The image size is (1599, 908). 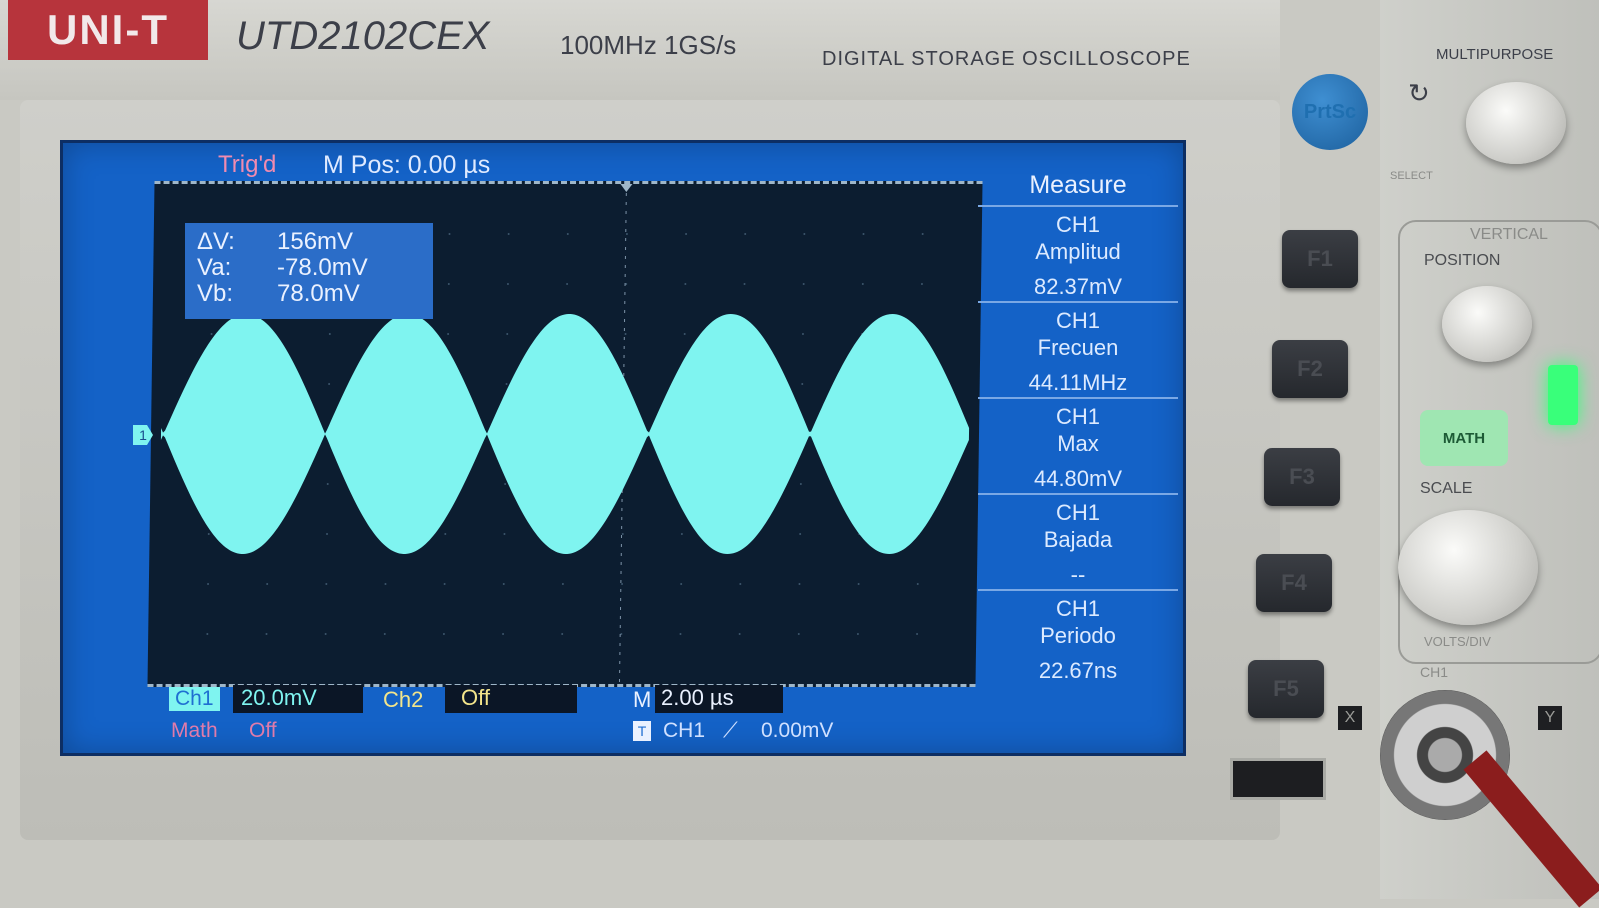 What do you see at coordinates (1310, 369) in the screenshot?
I see `f2-button: F2` at bounding box center [1310, 369].